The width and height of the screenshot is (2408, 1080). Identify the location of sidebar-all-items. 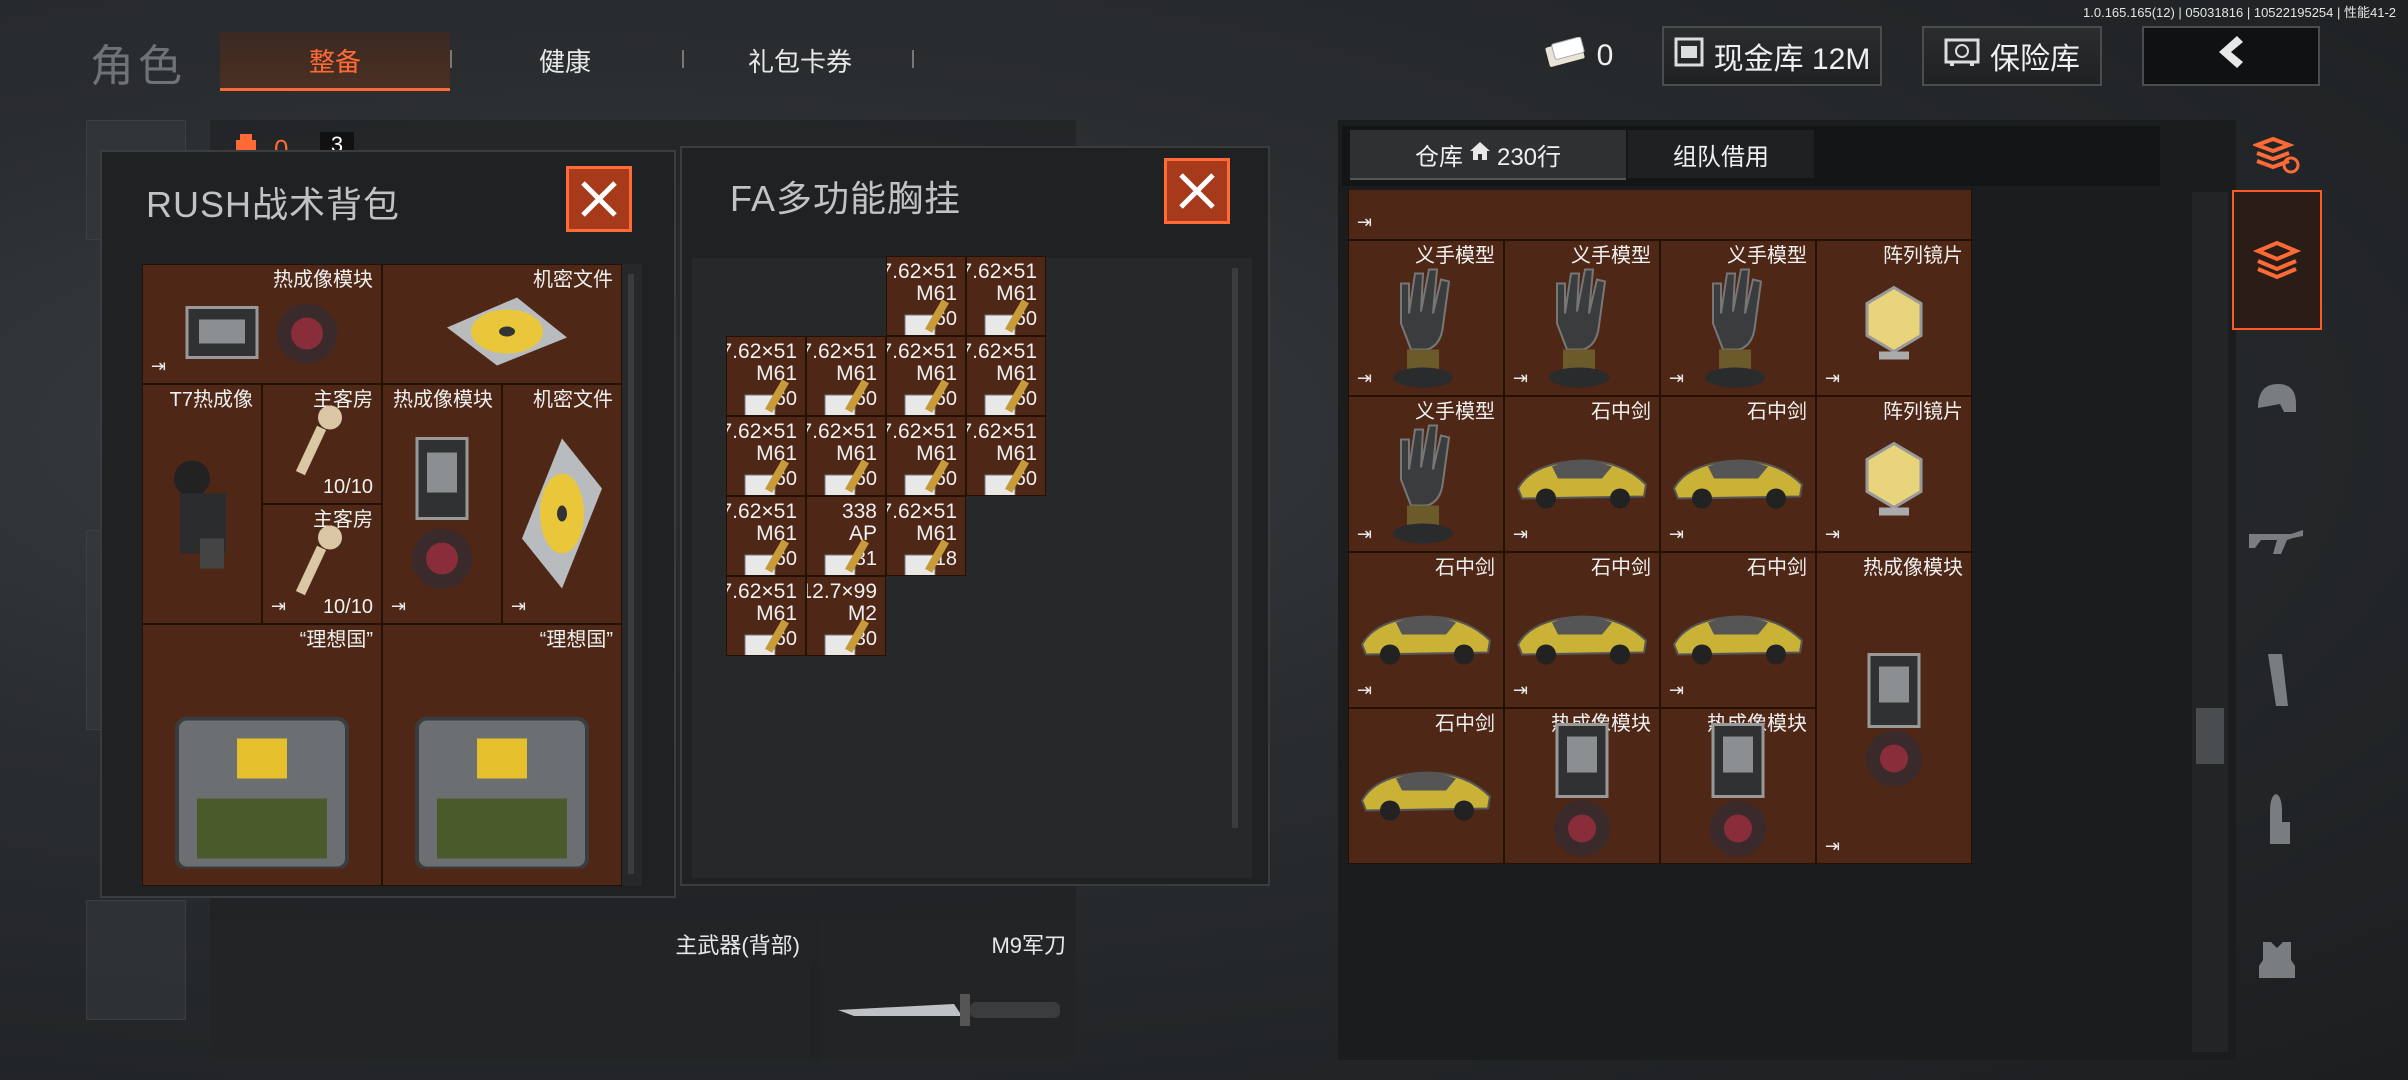
(2277, 260).